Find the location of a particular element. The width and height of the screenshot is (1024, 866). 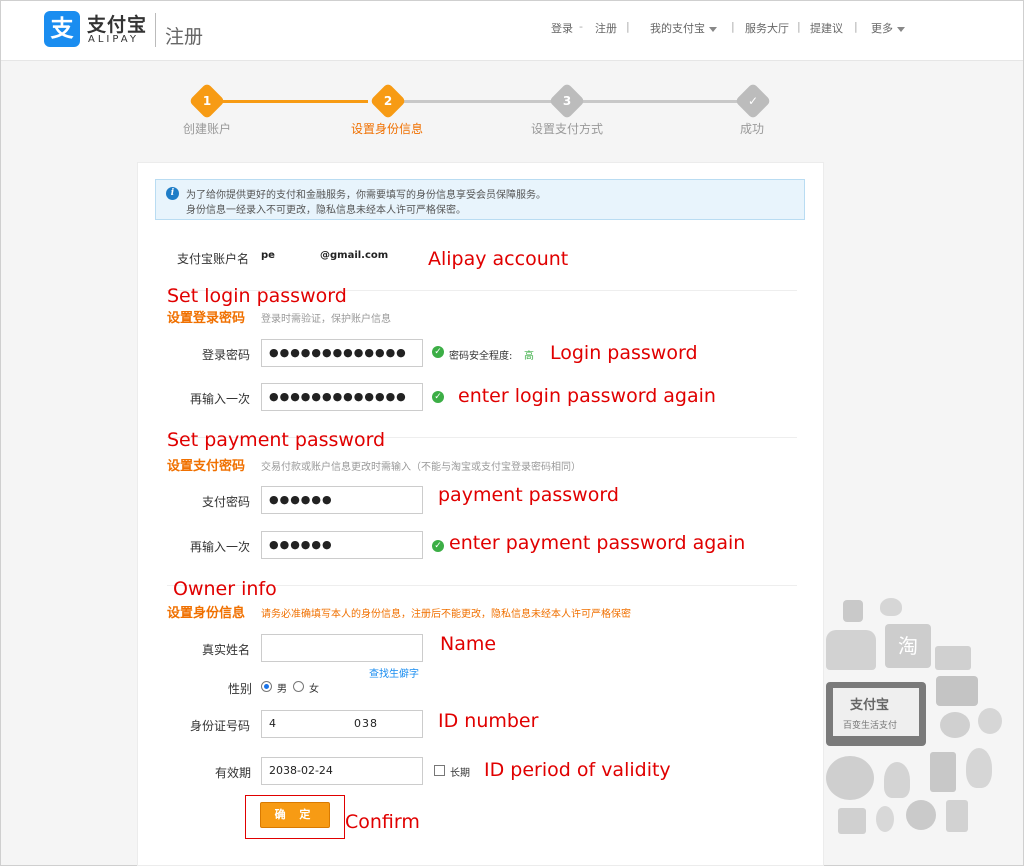

account-value-prefix: pe is located at coordinates (268, 255).